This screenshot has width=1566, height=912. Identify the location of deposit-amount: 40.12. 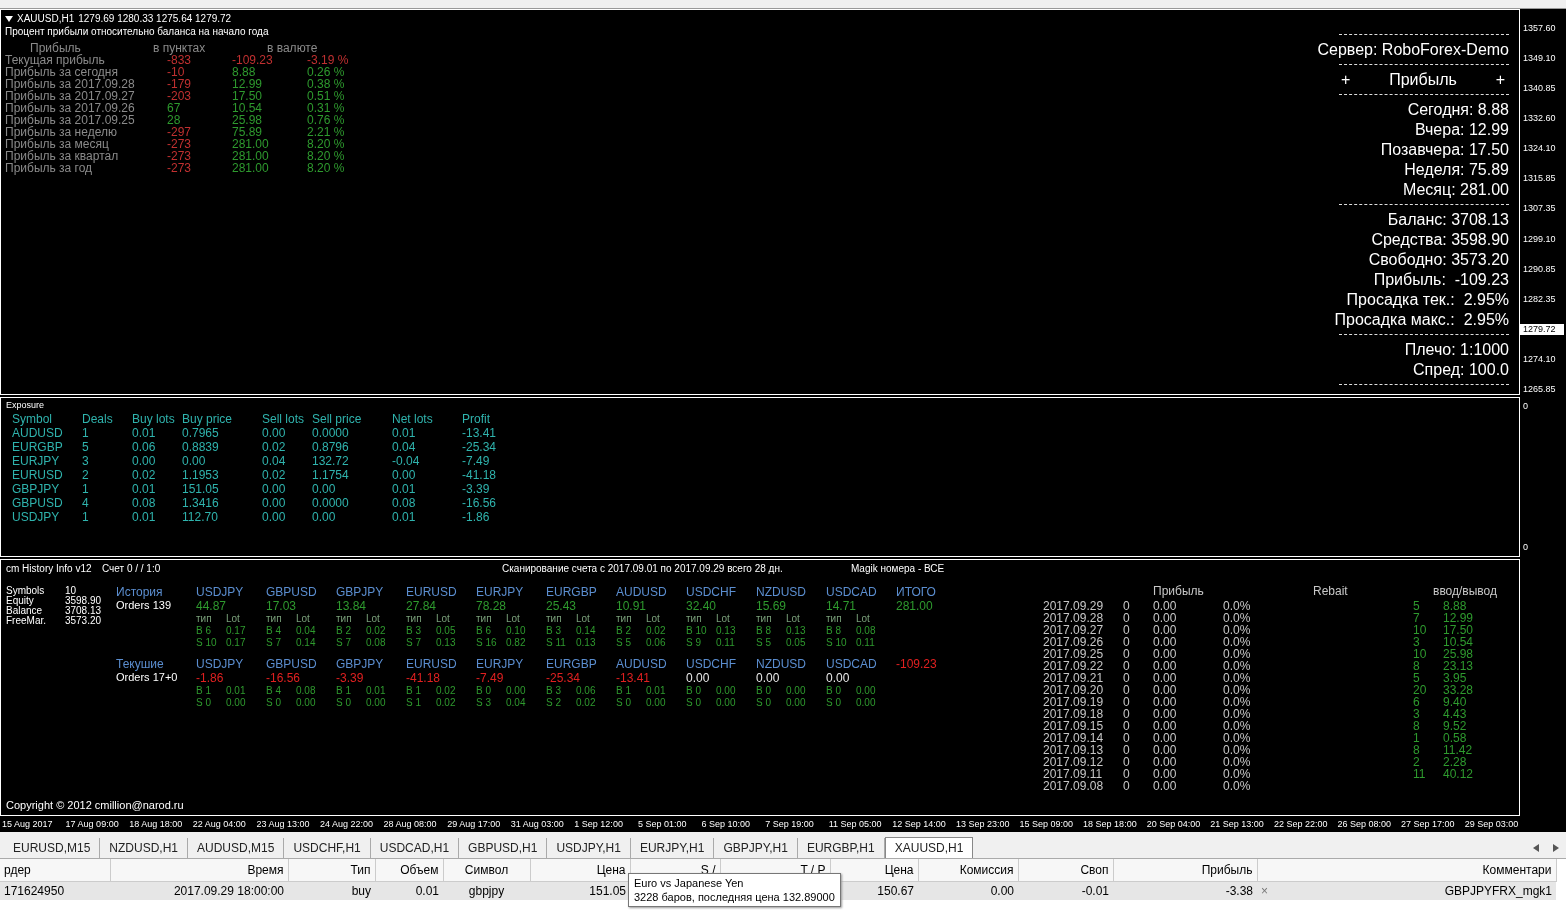
(1459, 774).